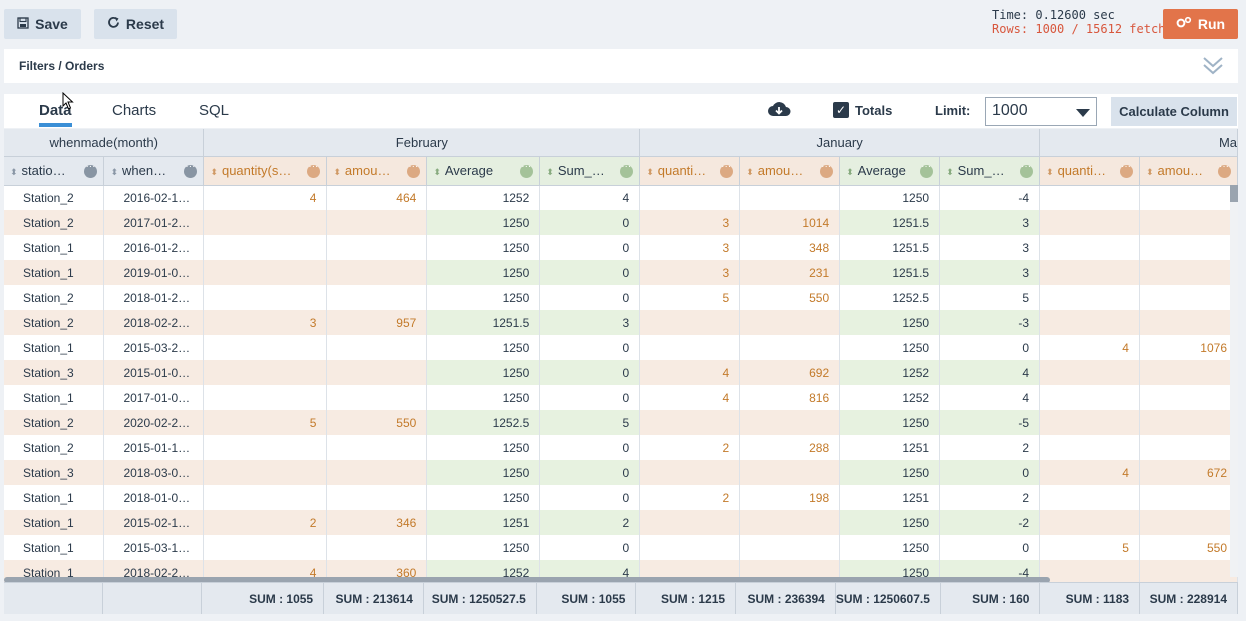 Image resolution: width=1246 pixels, height=621 pixels. I want to click on table-row: Station_2 2018-01-2… 1250 0 5 550 1252.5 5, so click(621, 297).